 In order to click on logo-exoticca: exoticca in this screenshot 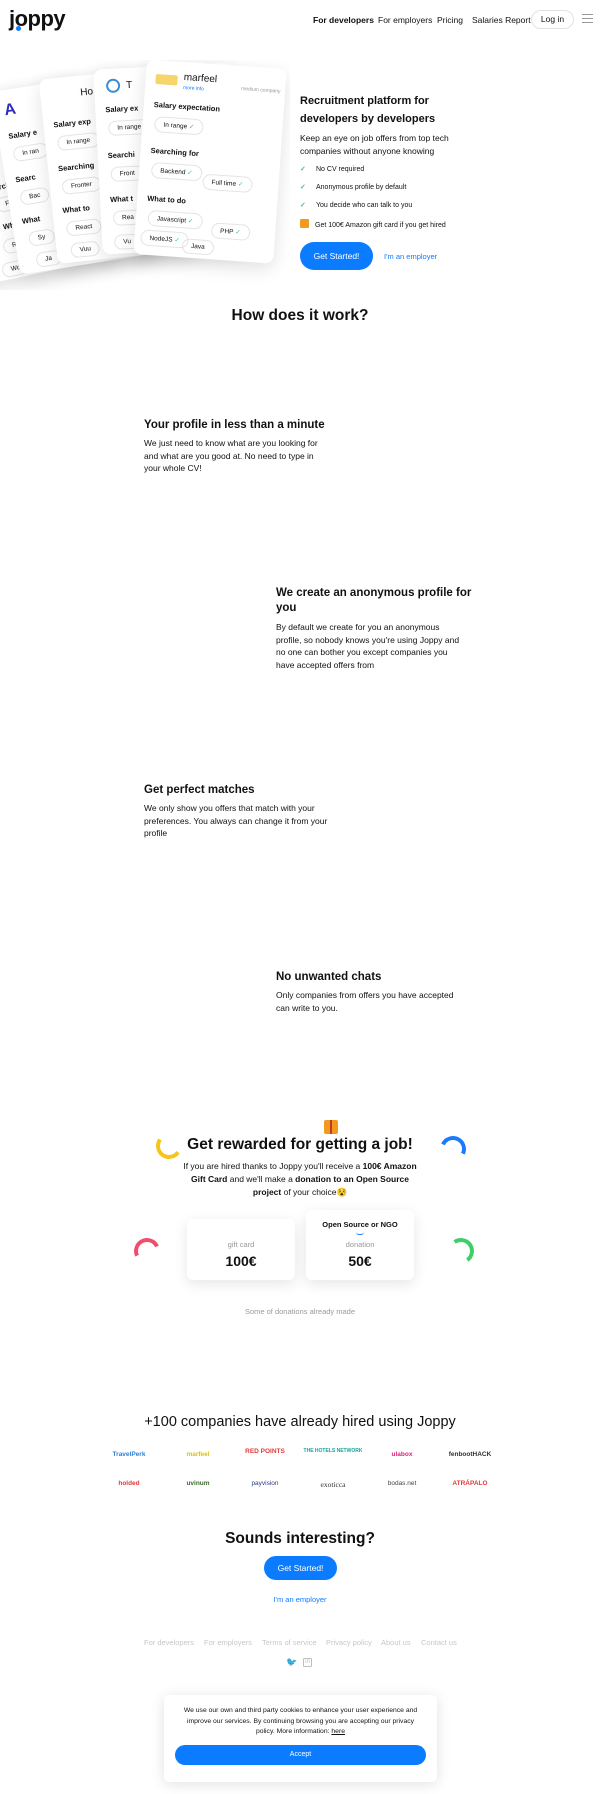, I will do `click(333, 1484)`.